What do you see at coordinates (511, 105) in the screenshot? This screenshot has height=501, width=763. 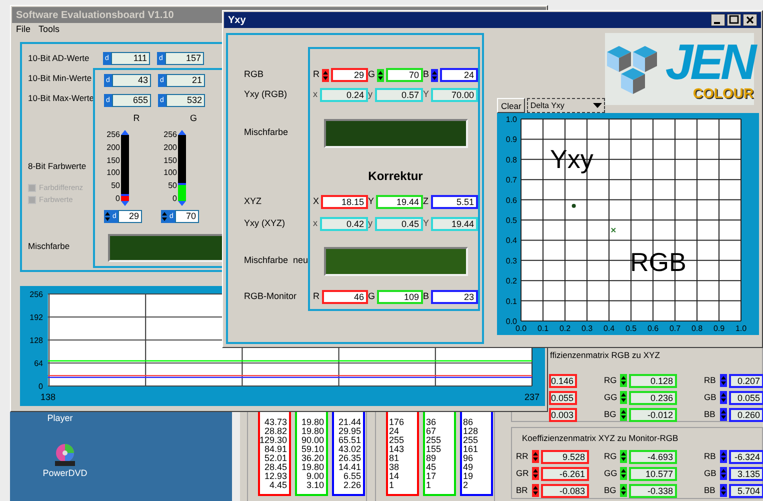 I see `clear-button: Clear` at bounding box center [511, 105].